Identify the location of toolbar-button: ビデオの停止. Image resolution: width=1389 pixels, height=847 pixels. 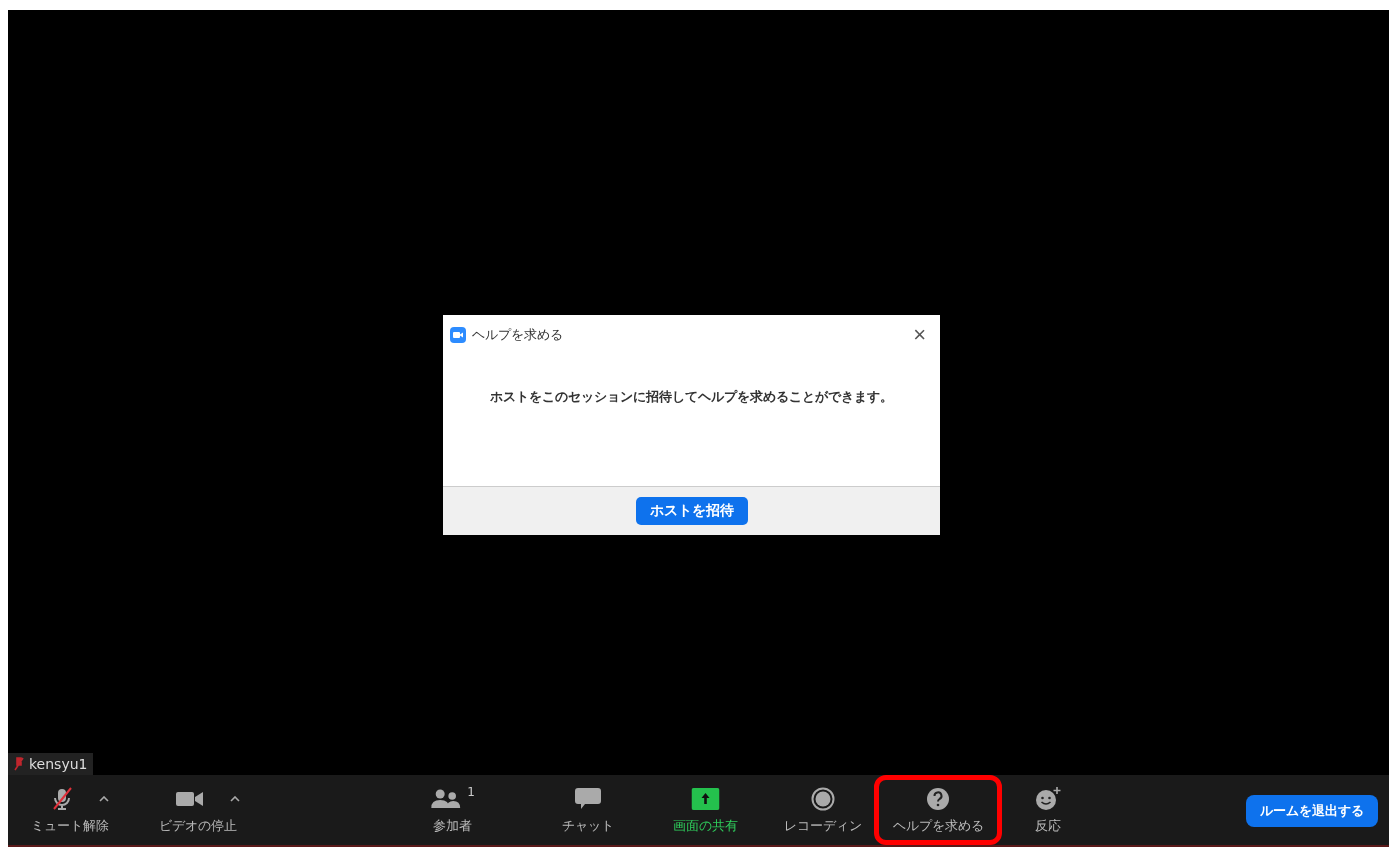
(198, 810).